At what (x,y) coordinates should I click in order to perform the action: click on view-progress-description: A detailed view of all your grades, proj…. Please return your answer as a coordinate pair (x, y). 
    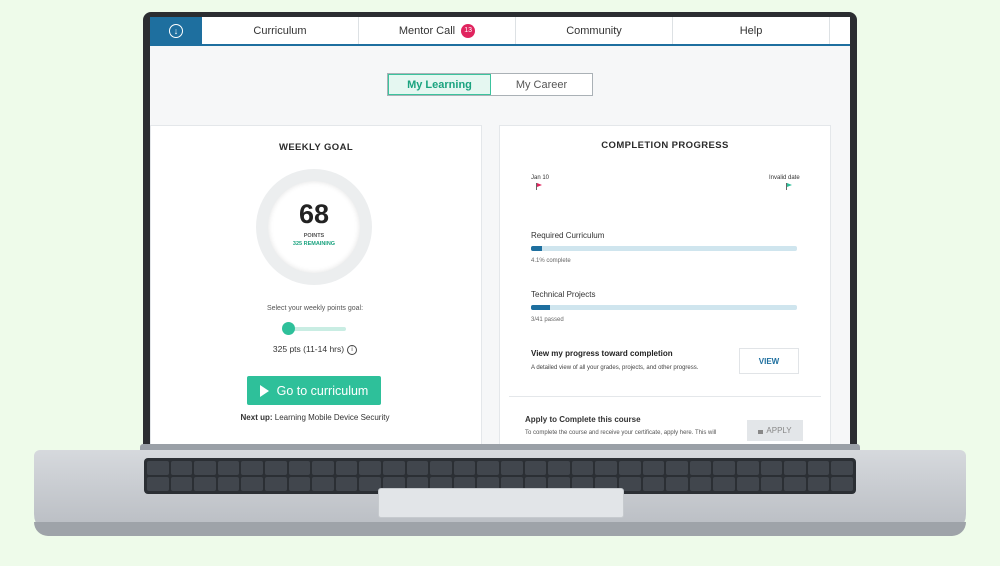
    Looking at the image, I should click on (615, 368).